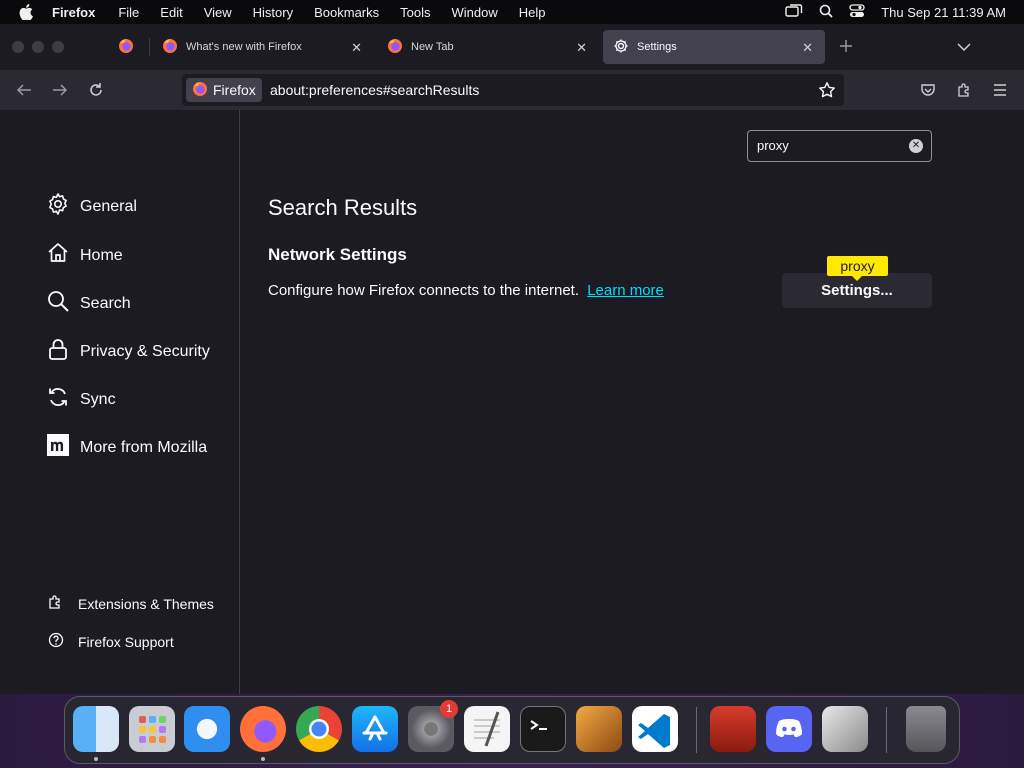 The image size is (1024, 768). Describe the element at coordinates (789, 729) in the screenshot. I see `discord-icon` at that location.